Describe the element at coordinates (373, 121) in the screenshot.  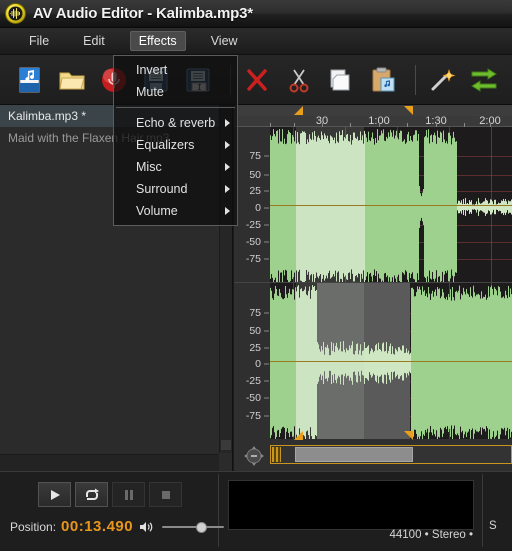
I see `ruler-ticks: 30 1:00 1:30 2:00` at that location.